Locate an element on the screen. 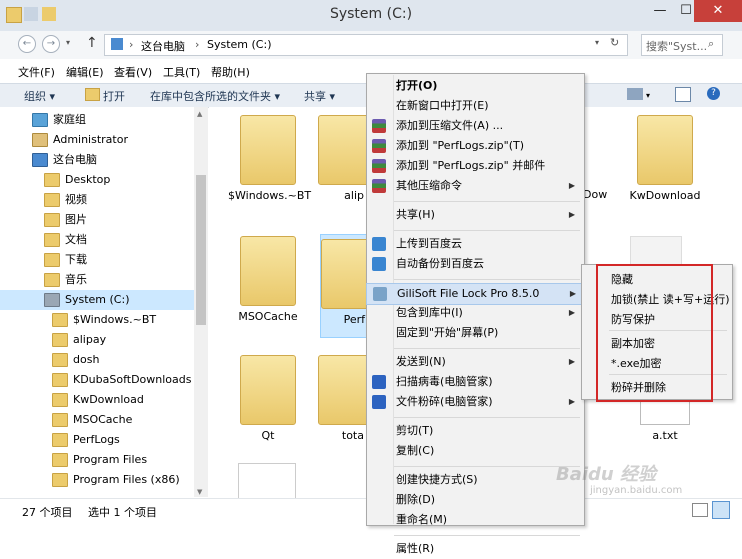  tree-item: dosh is located at coordinates (97, 360).